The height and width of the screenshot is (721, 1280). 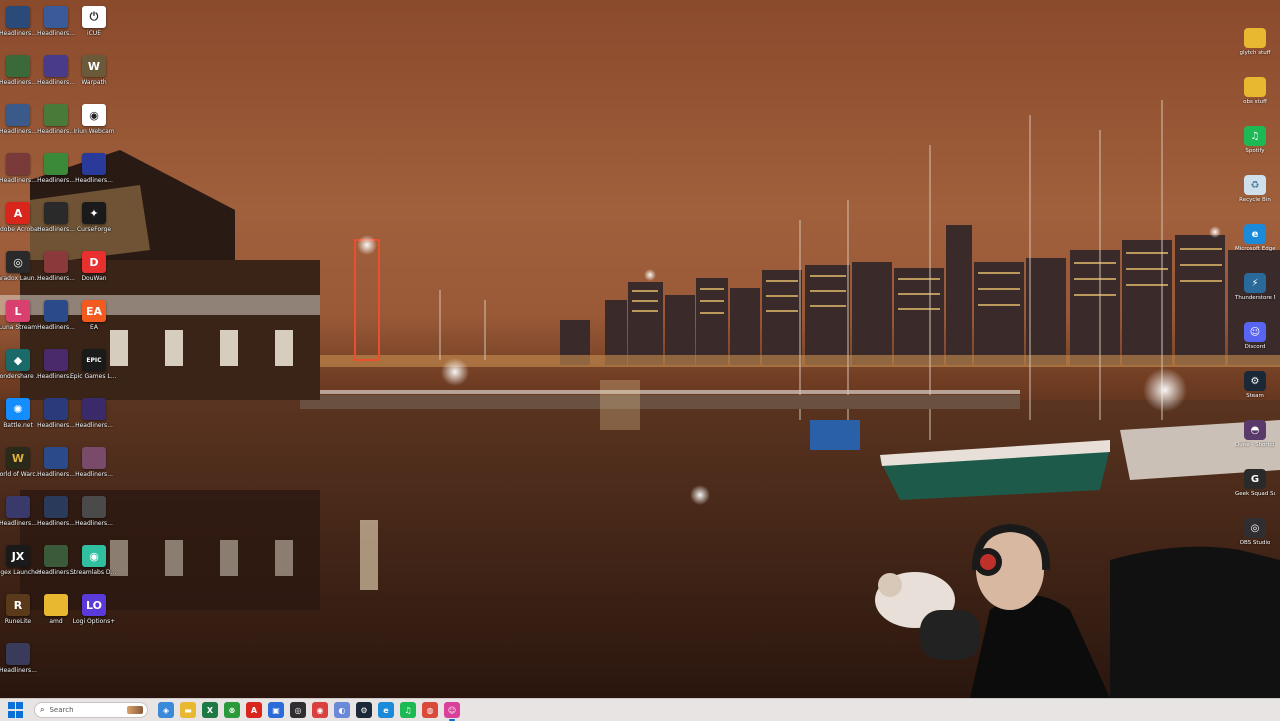 I want to click on desktop-icon: ◓ Dune - Shortcut, so click(x=1255, y=442).